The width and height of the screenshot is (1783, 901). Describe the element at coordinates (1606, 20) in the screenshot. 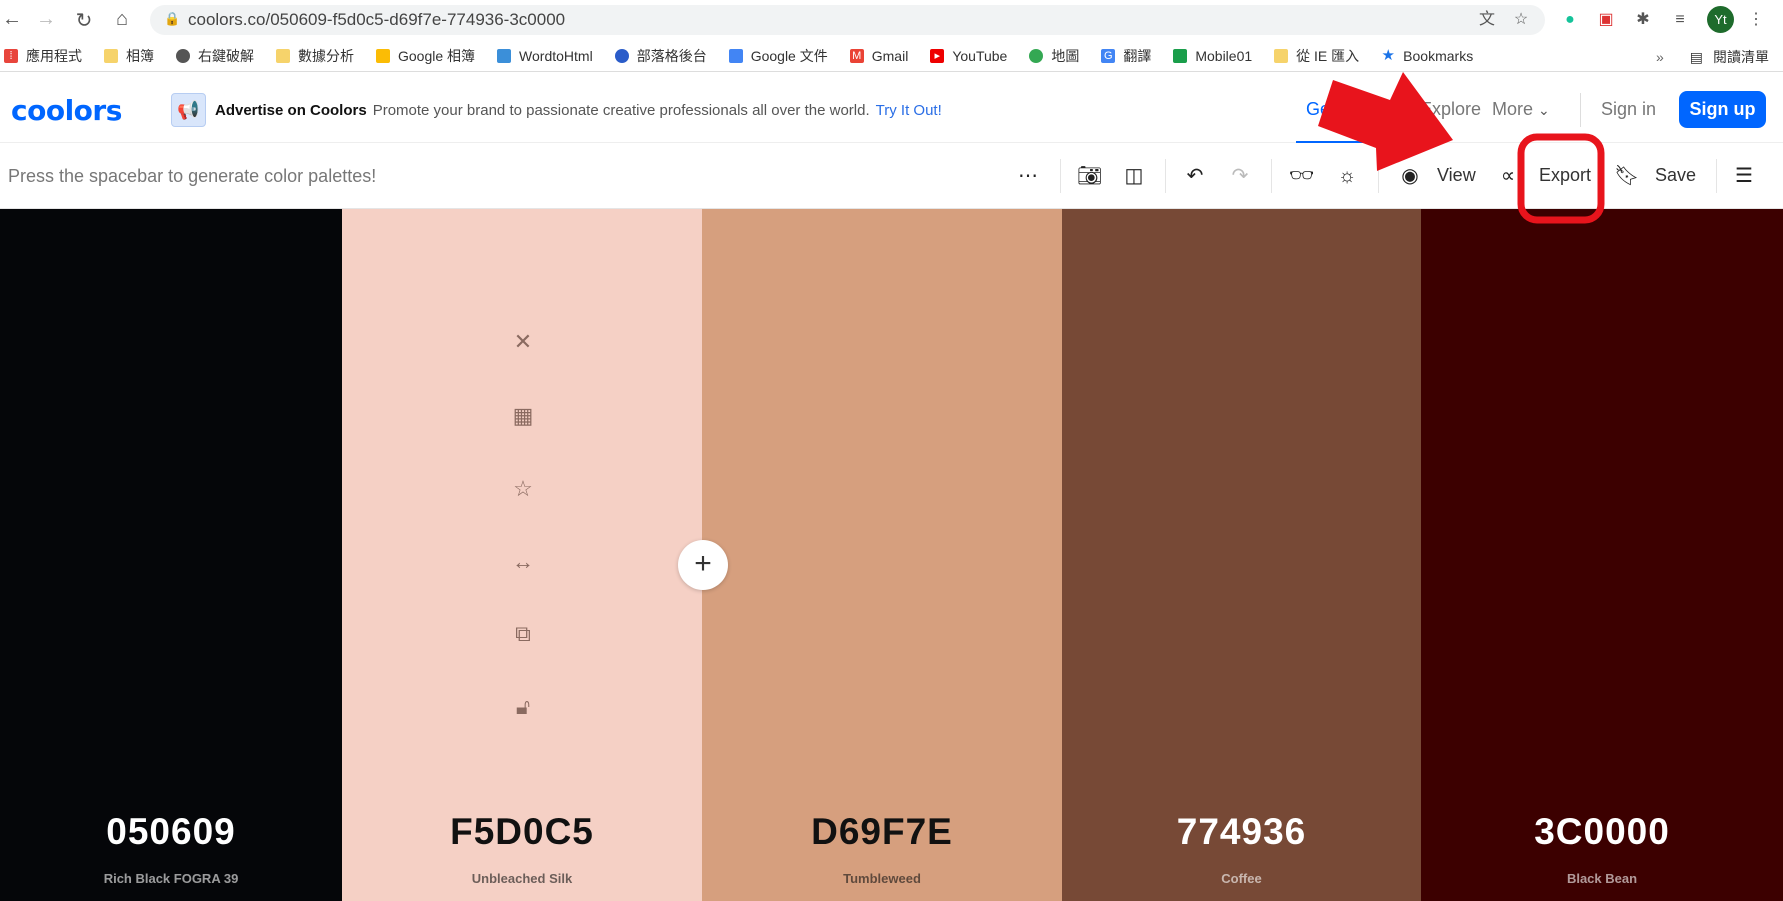

I see `extension-icon: ▣` at that location.